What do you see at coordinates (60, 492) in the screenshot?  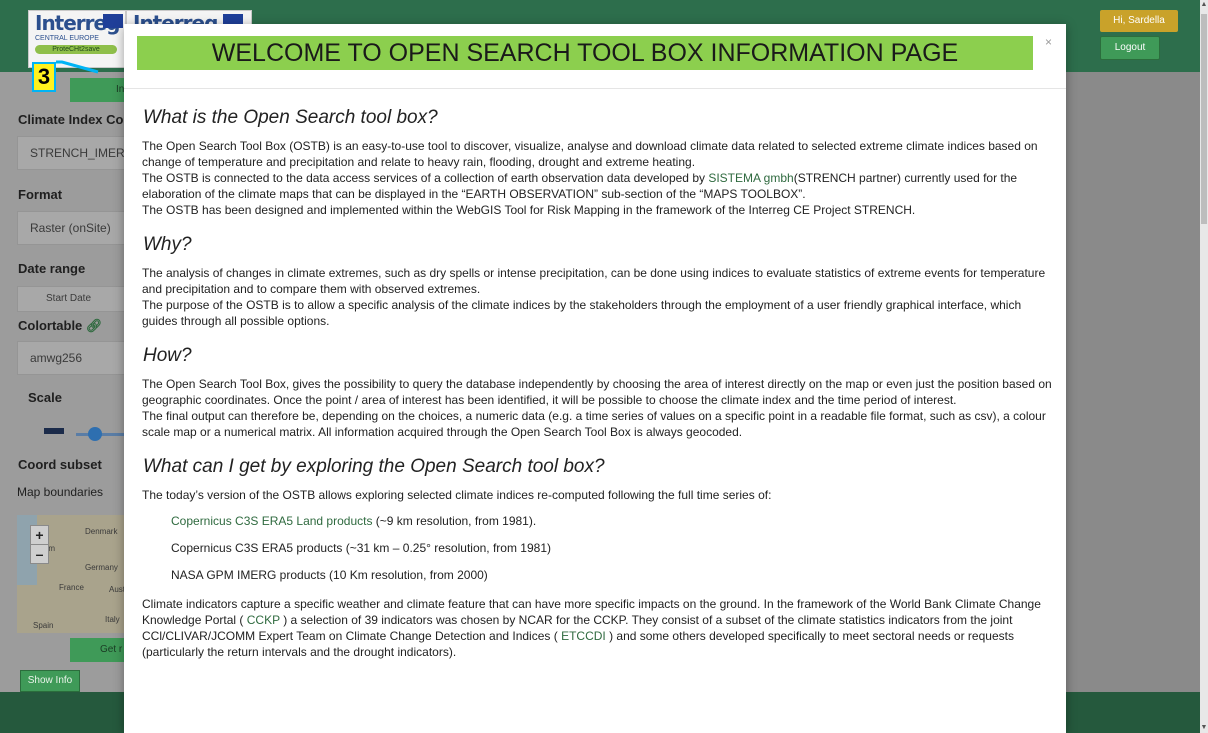 I see `map-boundaries-label: Map boundaries` at bounding box center [60, 492].